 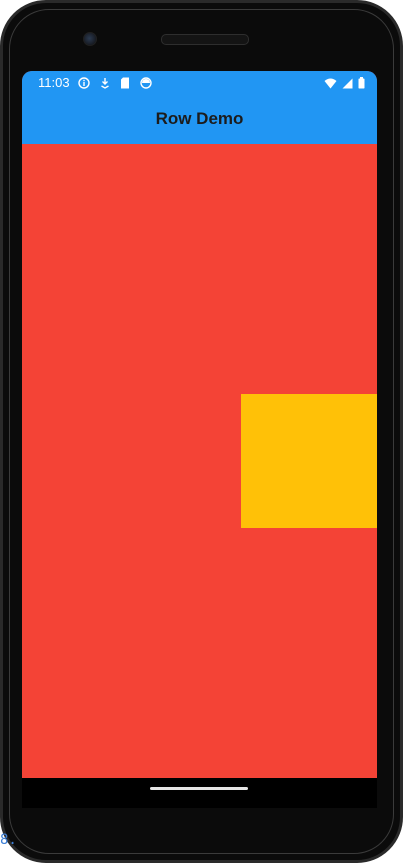 I want to click on page-title: Row Demo, so click(x=199, y=118).